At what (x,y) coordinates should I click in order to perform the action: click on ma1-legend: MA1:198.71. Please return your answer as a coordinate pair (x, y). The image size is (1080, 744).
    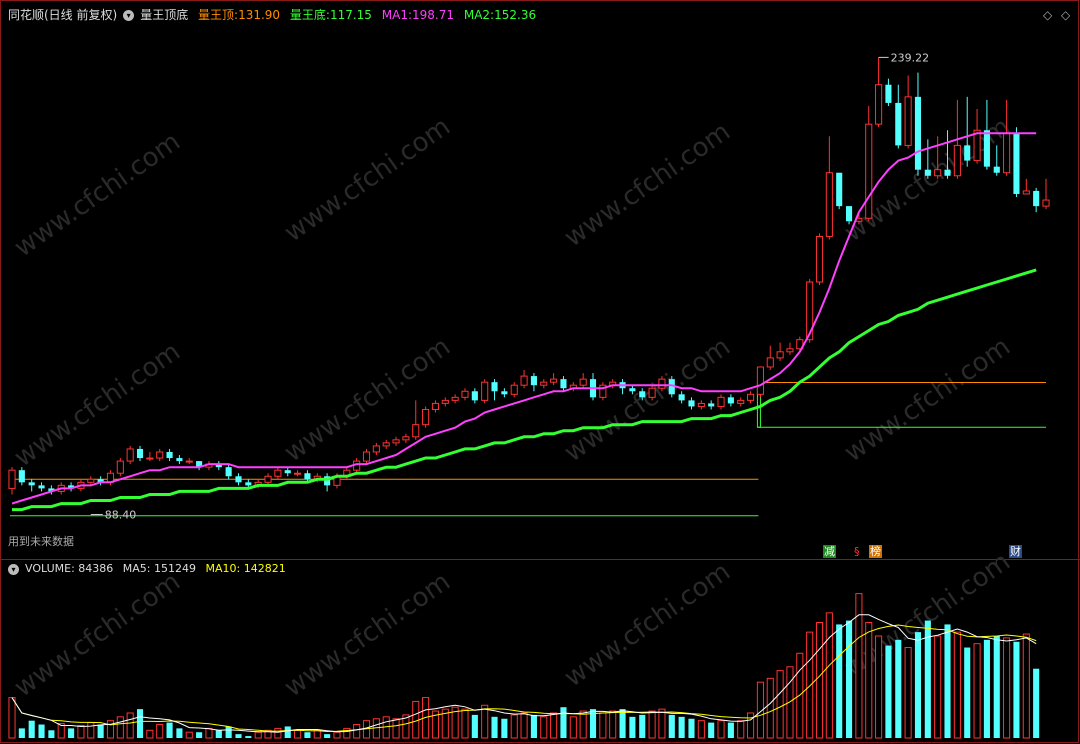
    Looking at the image, I should click on (418, 15).